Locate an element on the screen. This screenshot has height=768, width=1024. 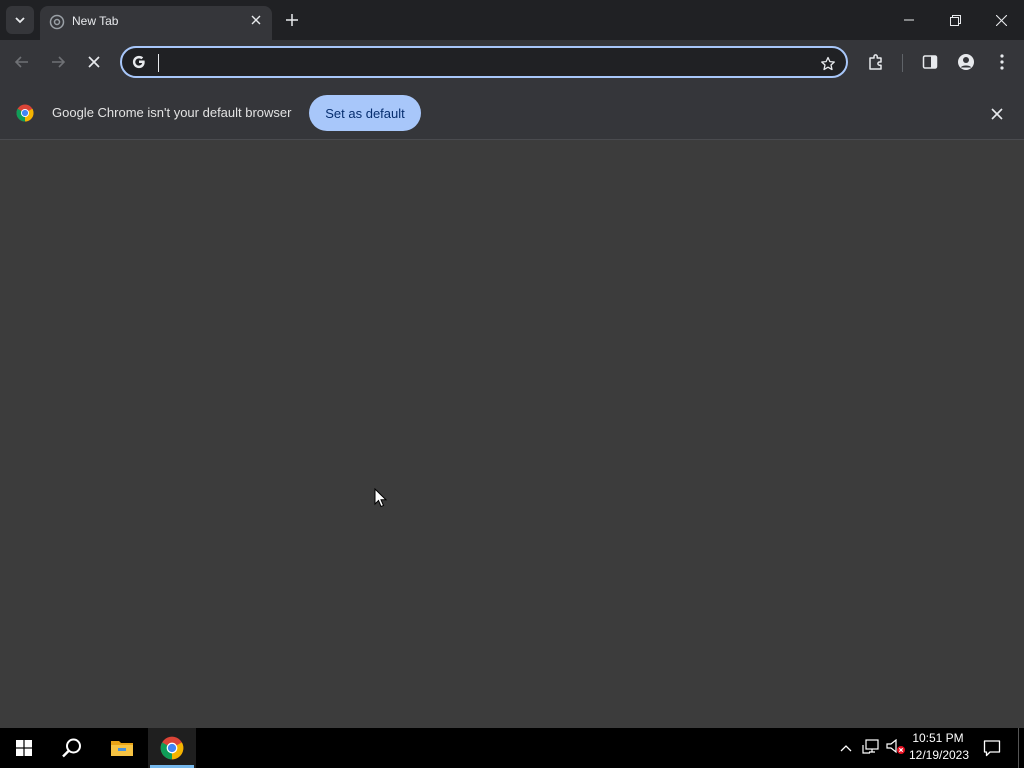
chrome-taskbar-button is located at coordinates (172, 748).